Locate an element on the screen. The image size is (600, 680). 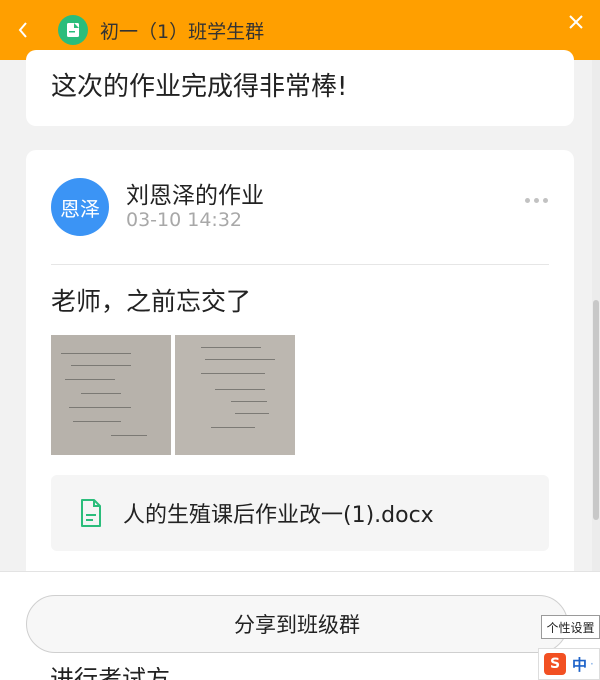
document-icon is located at coordinates (91, 513).